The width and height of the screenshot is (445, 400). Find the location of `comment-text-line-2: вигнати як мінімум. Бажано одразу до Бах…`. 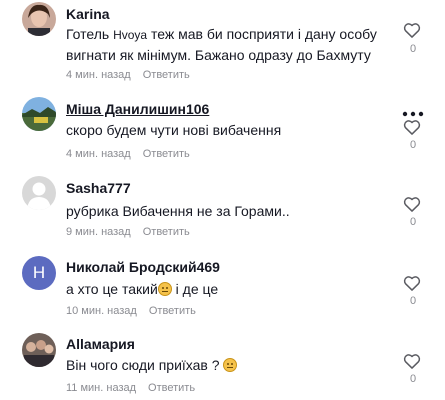

comment-text-line-2: вигнати як мінімум. Бажано одразу до Бах… is located at coordinates (218, 55).